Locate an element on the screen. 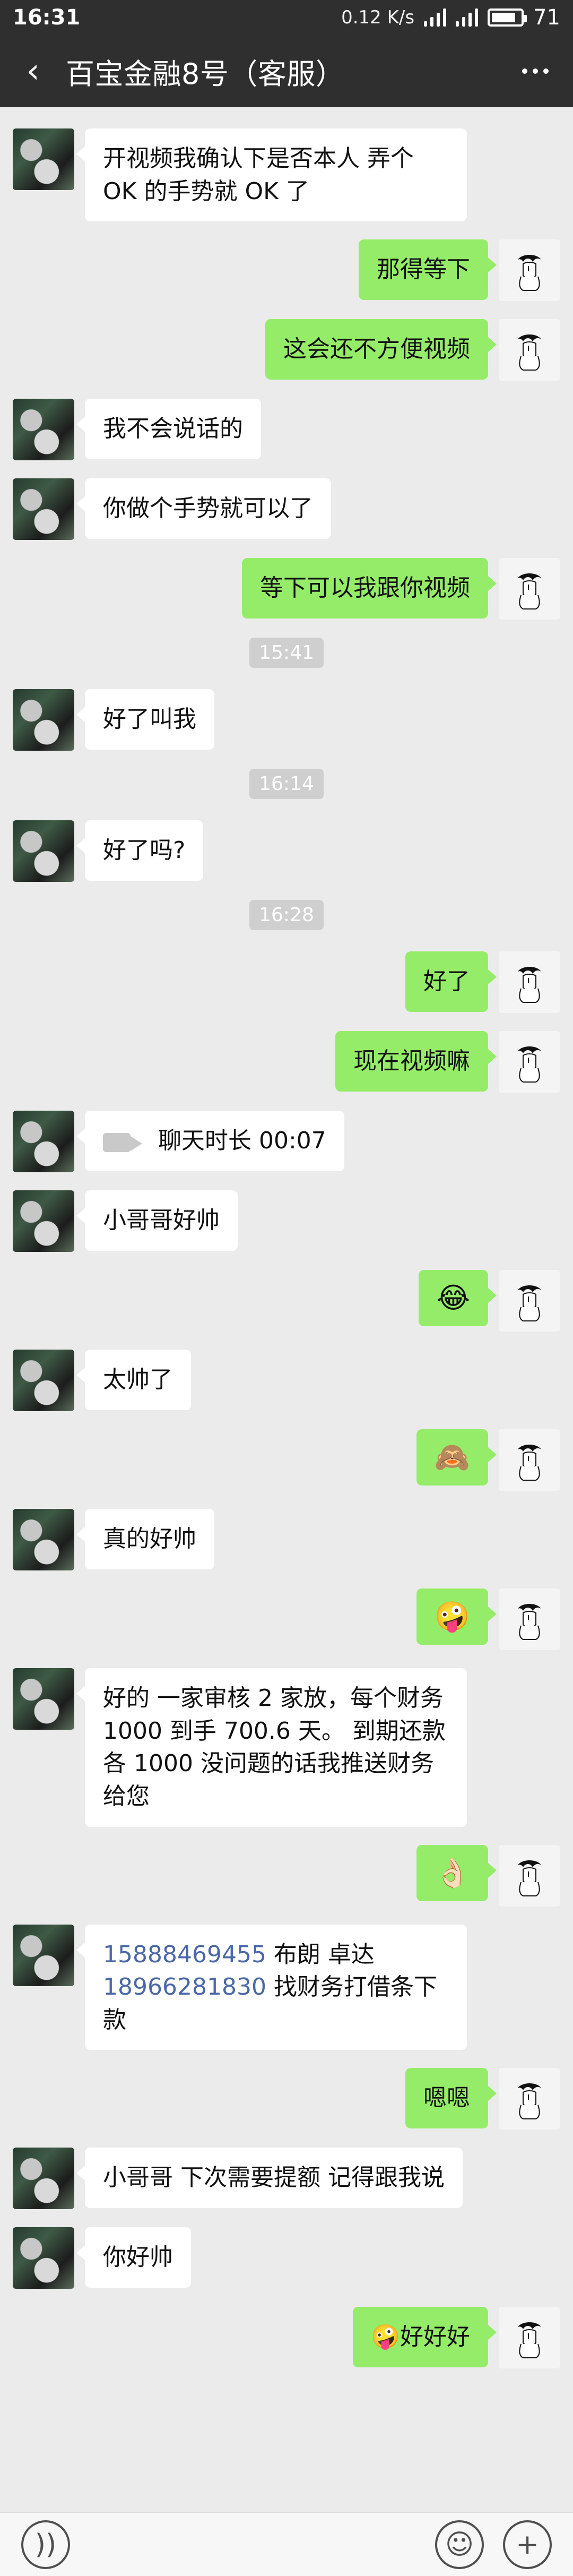 The height and width of the screenshot is (2576, 573). outgoing-bubble: 🤪 is located at coordinates (456, 1617).